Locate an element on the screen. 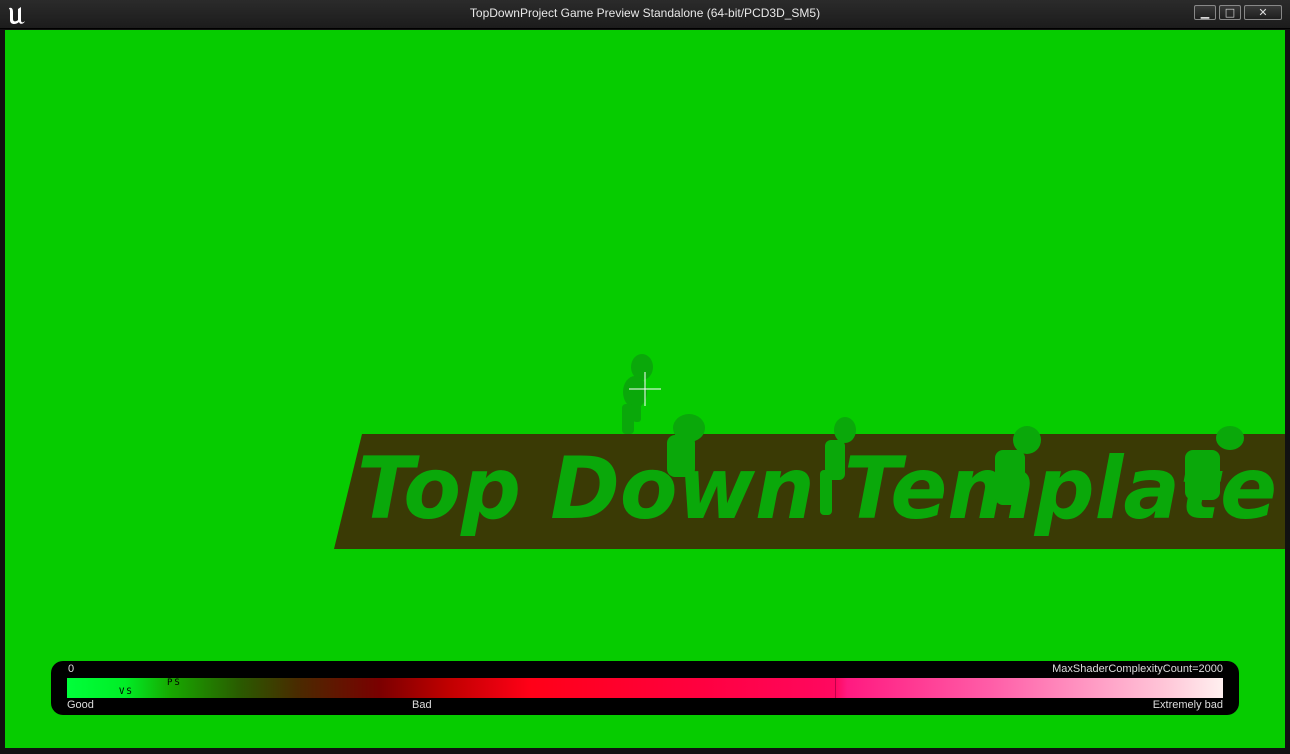 This screenshot has height=754, width=1290. banner-title: Top Down Template is located at coordinates (817, 489).